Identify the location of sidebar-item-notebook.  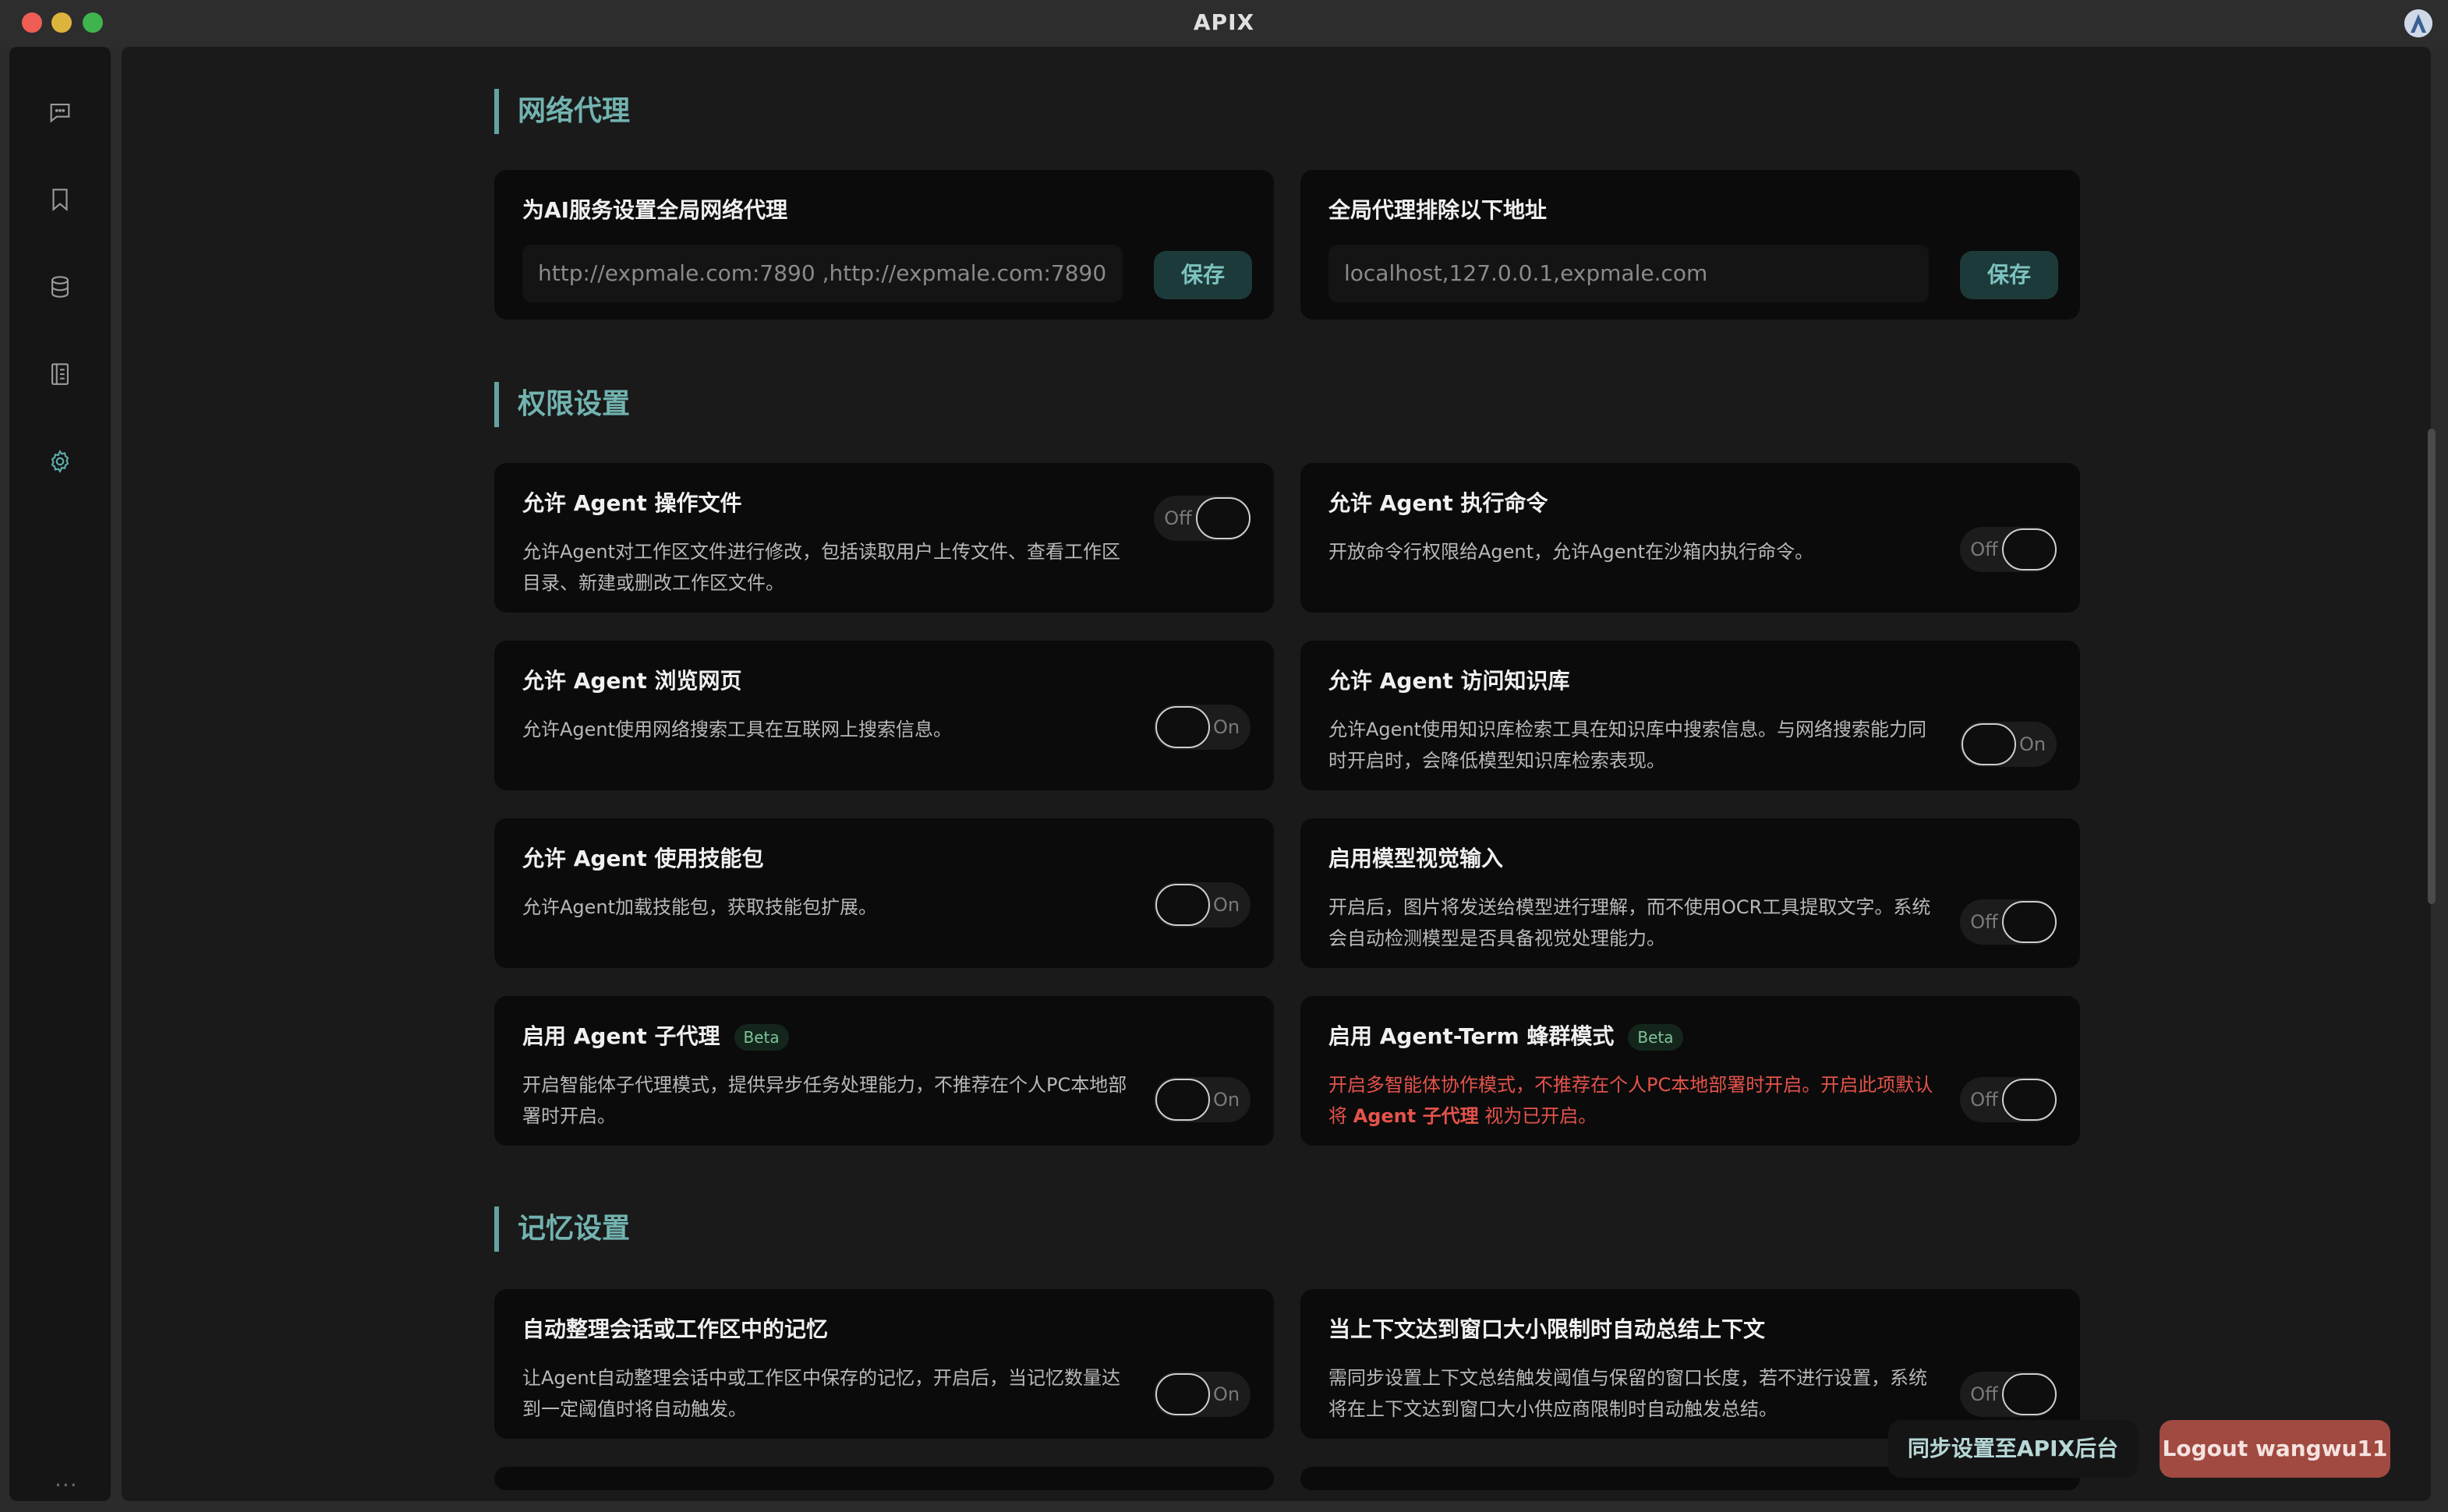
(60, 374).